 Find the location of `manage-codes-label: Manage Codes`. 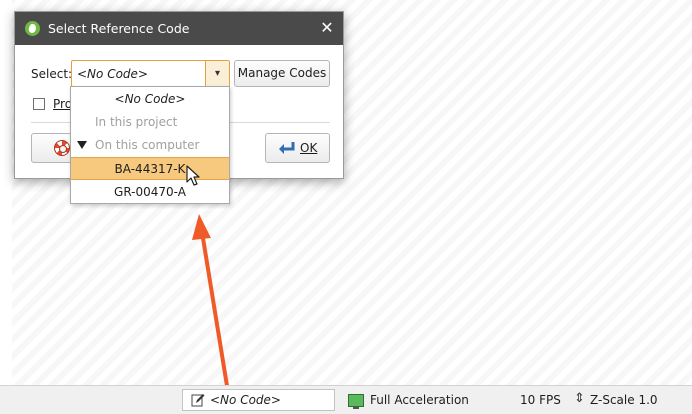

manage-codes-label: Manage Codes is located at coordinates (282, 73).